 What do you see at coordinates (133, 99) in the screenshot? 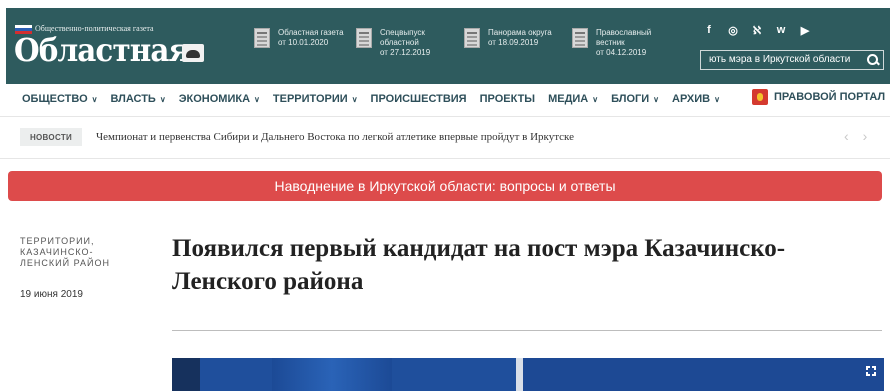
I see `nav-label: ВЛАСТЬ` at bounding box center [133, 99].